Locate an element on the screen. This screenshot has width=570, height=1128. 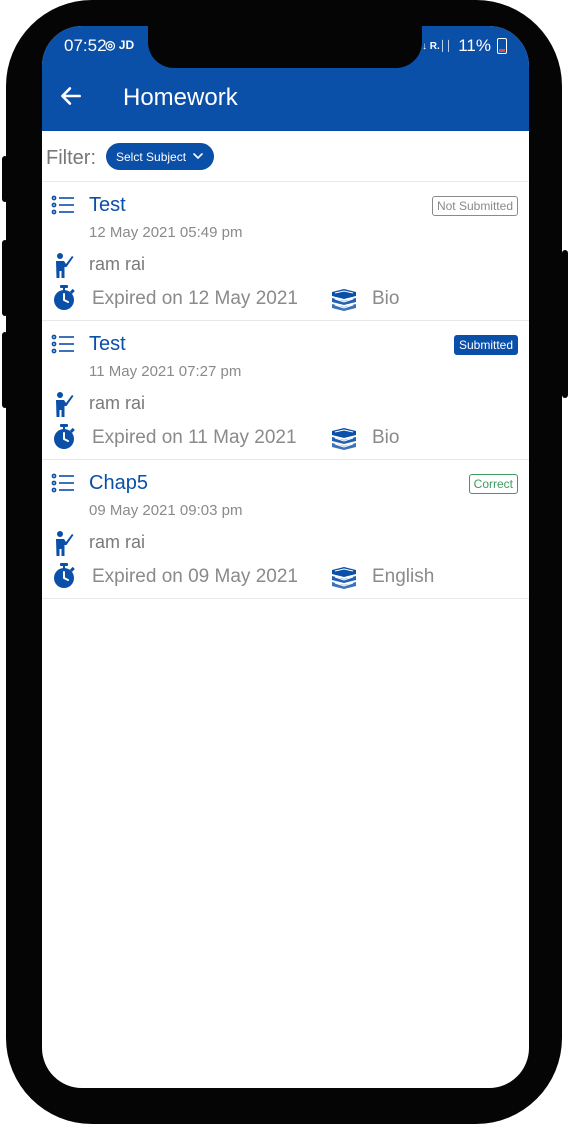
status-badge: Submitted is located at coordinates (485, 345).